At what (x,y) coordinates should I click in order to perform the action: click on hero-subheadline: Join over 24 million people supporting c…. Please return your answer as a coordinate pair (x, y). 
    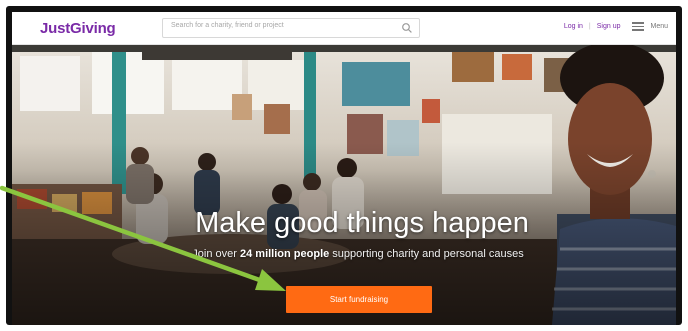
    Looking at the image, I should click on (358, 254).